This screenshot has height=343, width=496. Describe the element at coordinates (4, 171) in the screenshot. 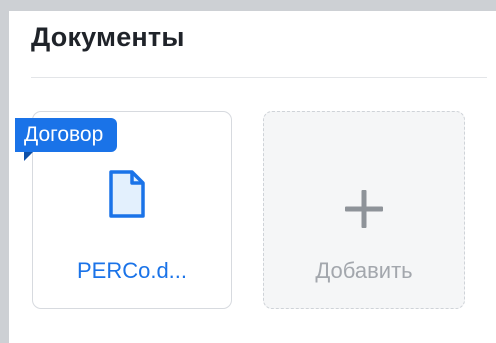

I see `window-border-left` at that location.